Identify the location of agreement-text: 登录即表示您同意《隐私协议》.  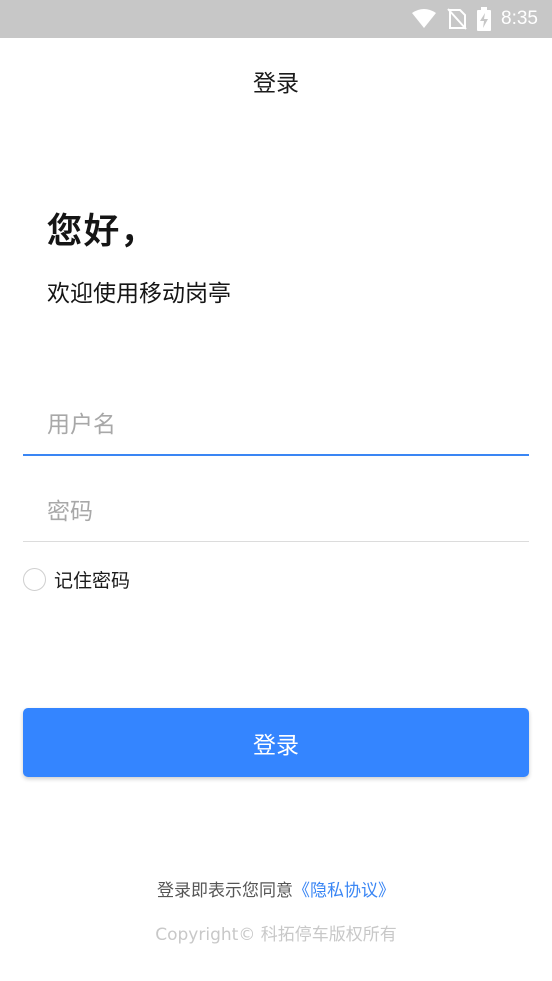
(276, 888).